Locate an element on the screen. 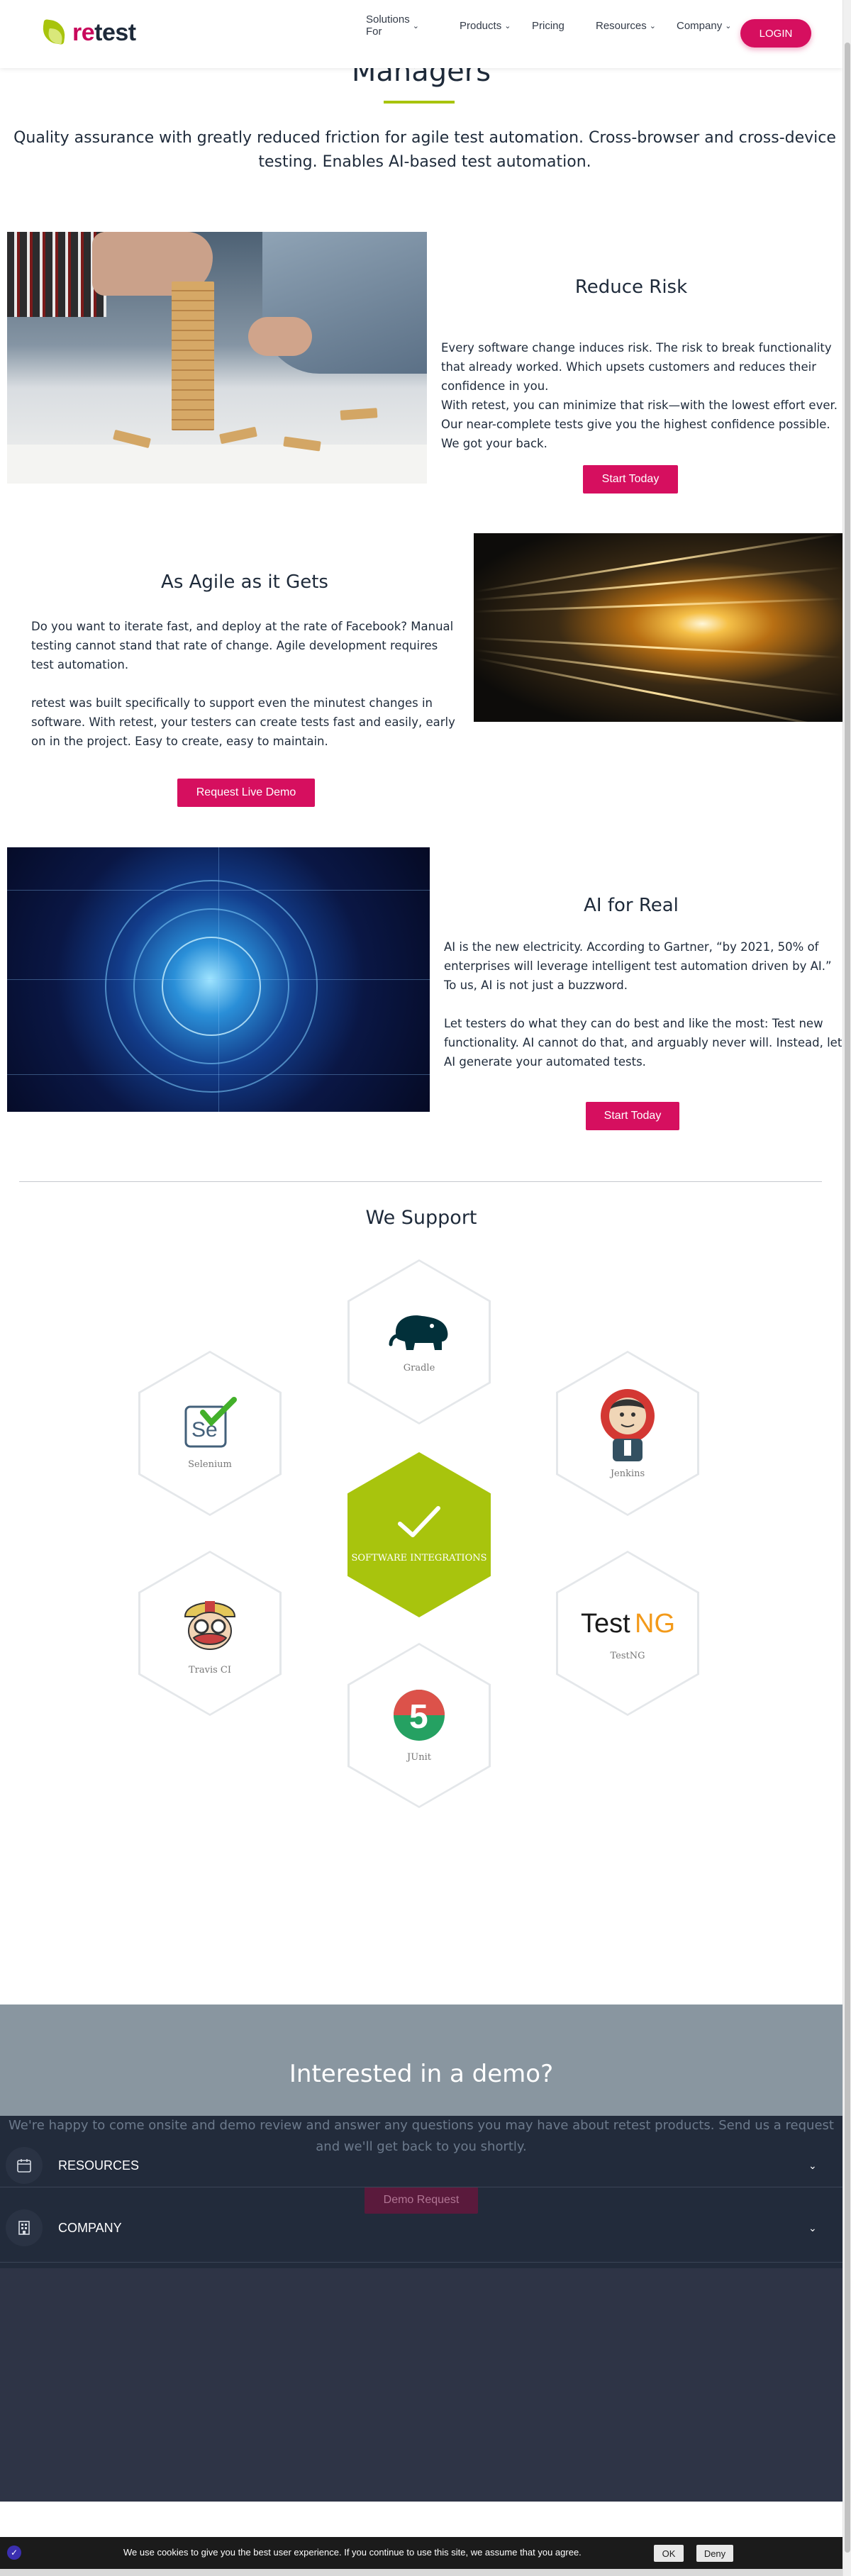 Image resolution: width=851 pixels, height=2576 pixels. horizontal-scrollbar is located at coordinates (425, 2572).